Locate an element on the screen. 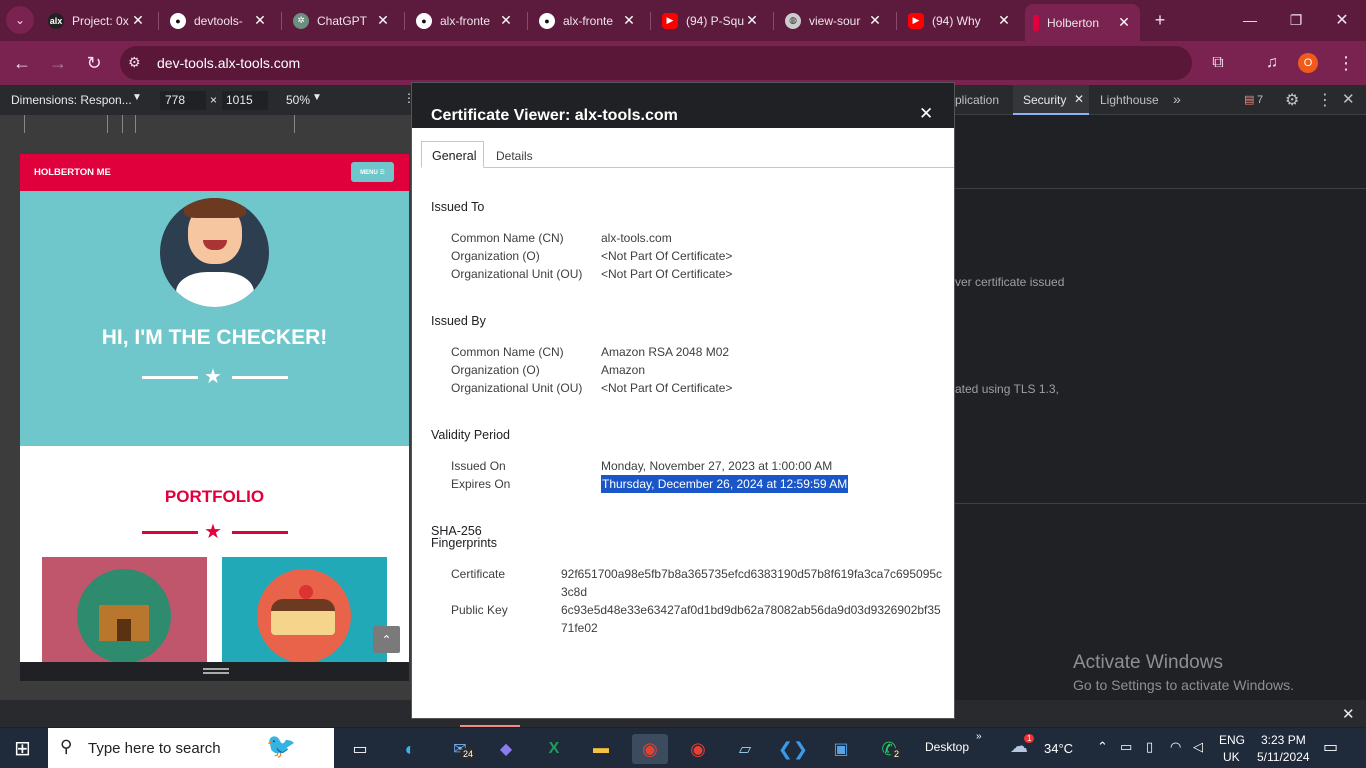  tab-alx-frontend-1: ● alx-fronte ✕ is located at coordinates (465, 20).